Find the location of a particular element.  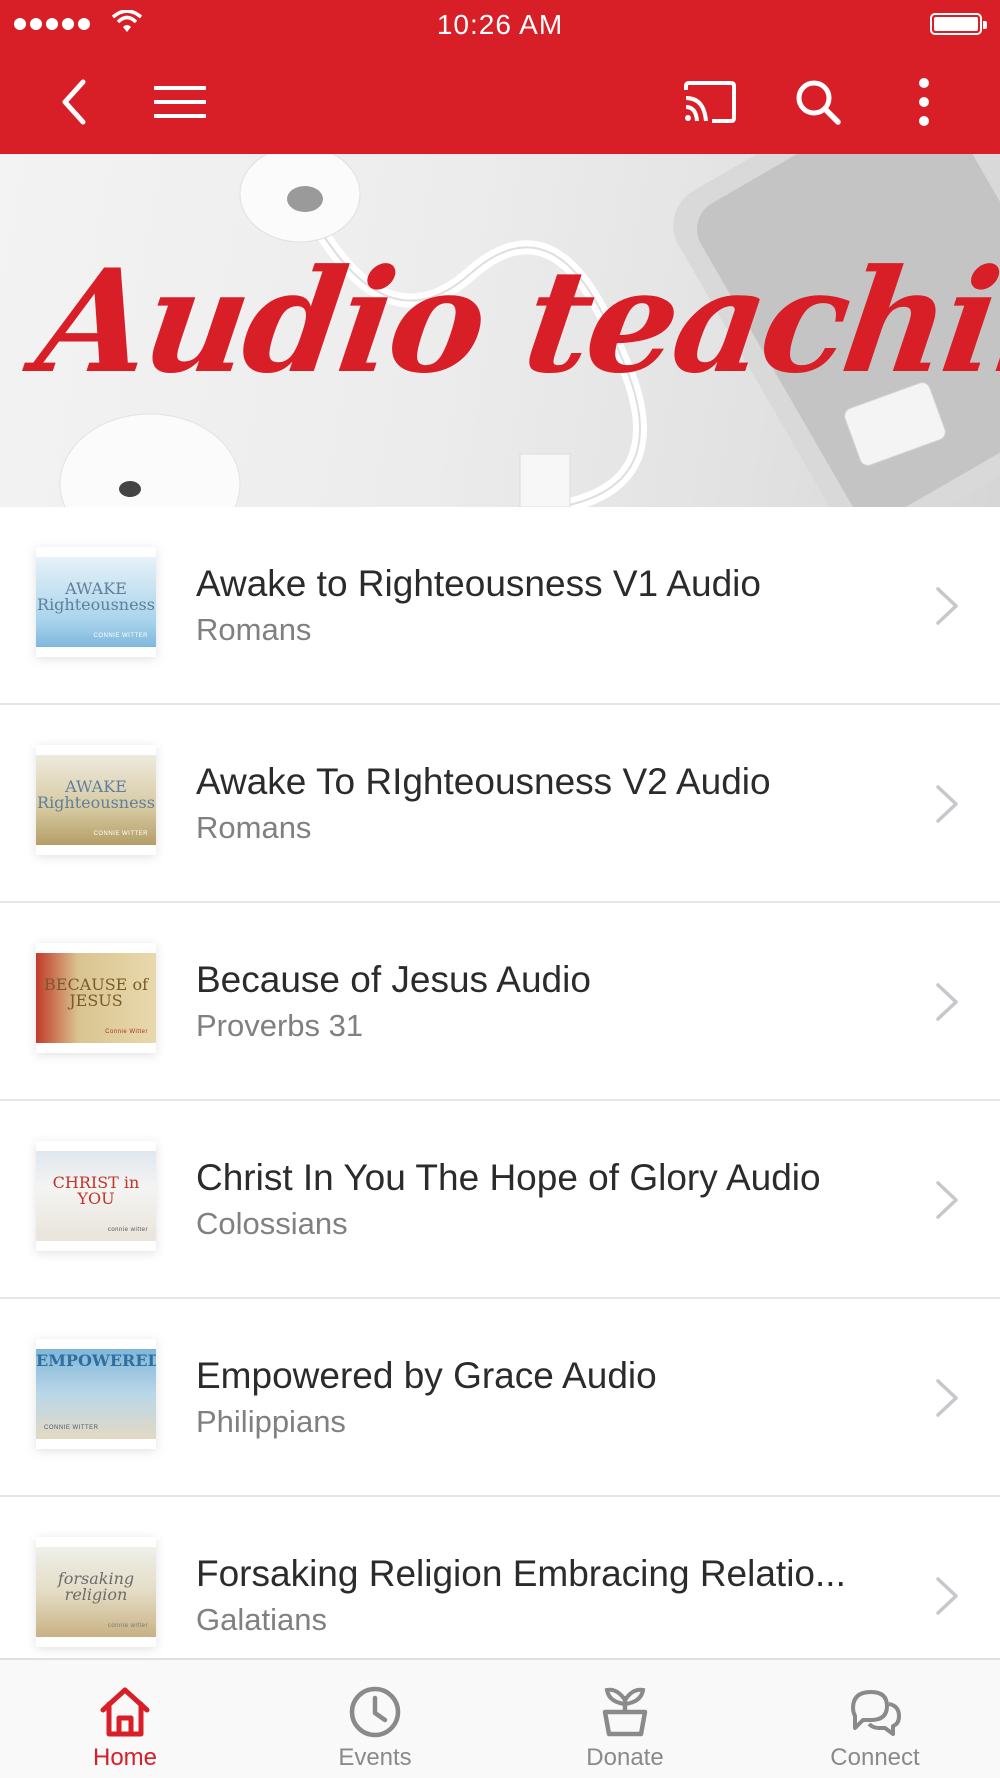

tab-events: Events is located at coordinates (375, 1719).